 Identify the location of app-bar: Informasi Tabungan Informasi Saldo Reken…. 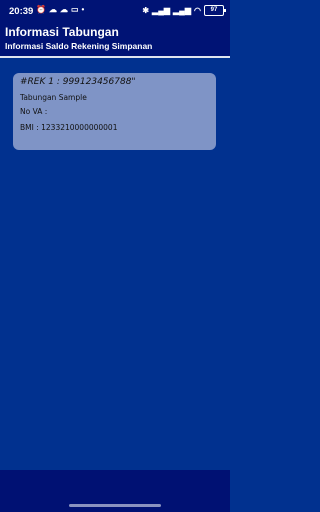
(115, 39).